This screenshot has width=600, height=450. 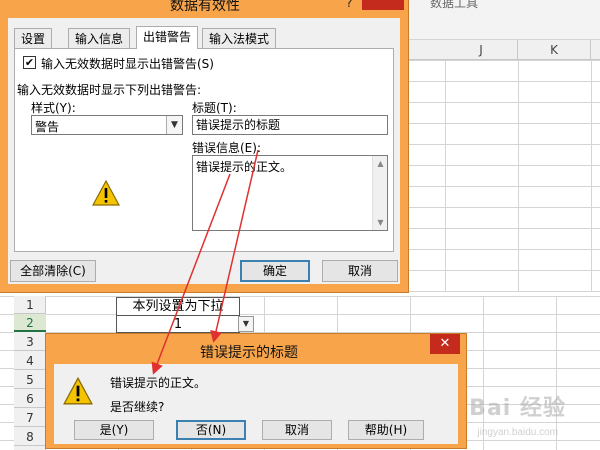 I want to click on cell-selected-value: 1, so click(x=178, y=324).